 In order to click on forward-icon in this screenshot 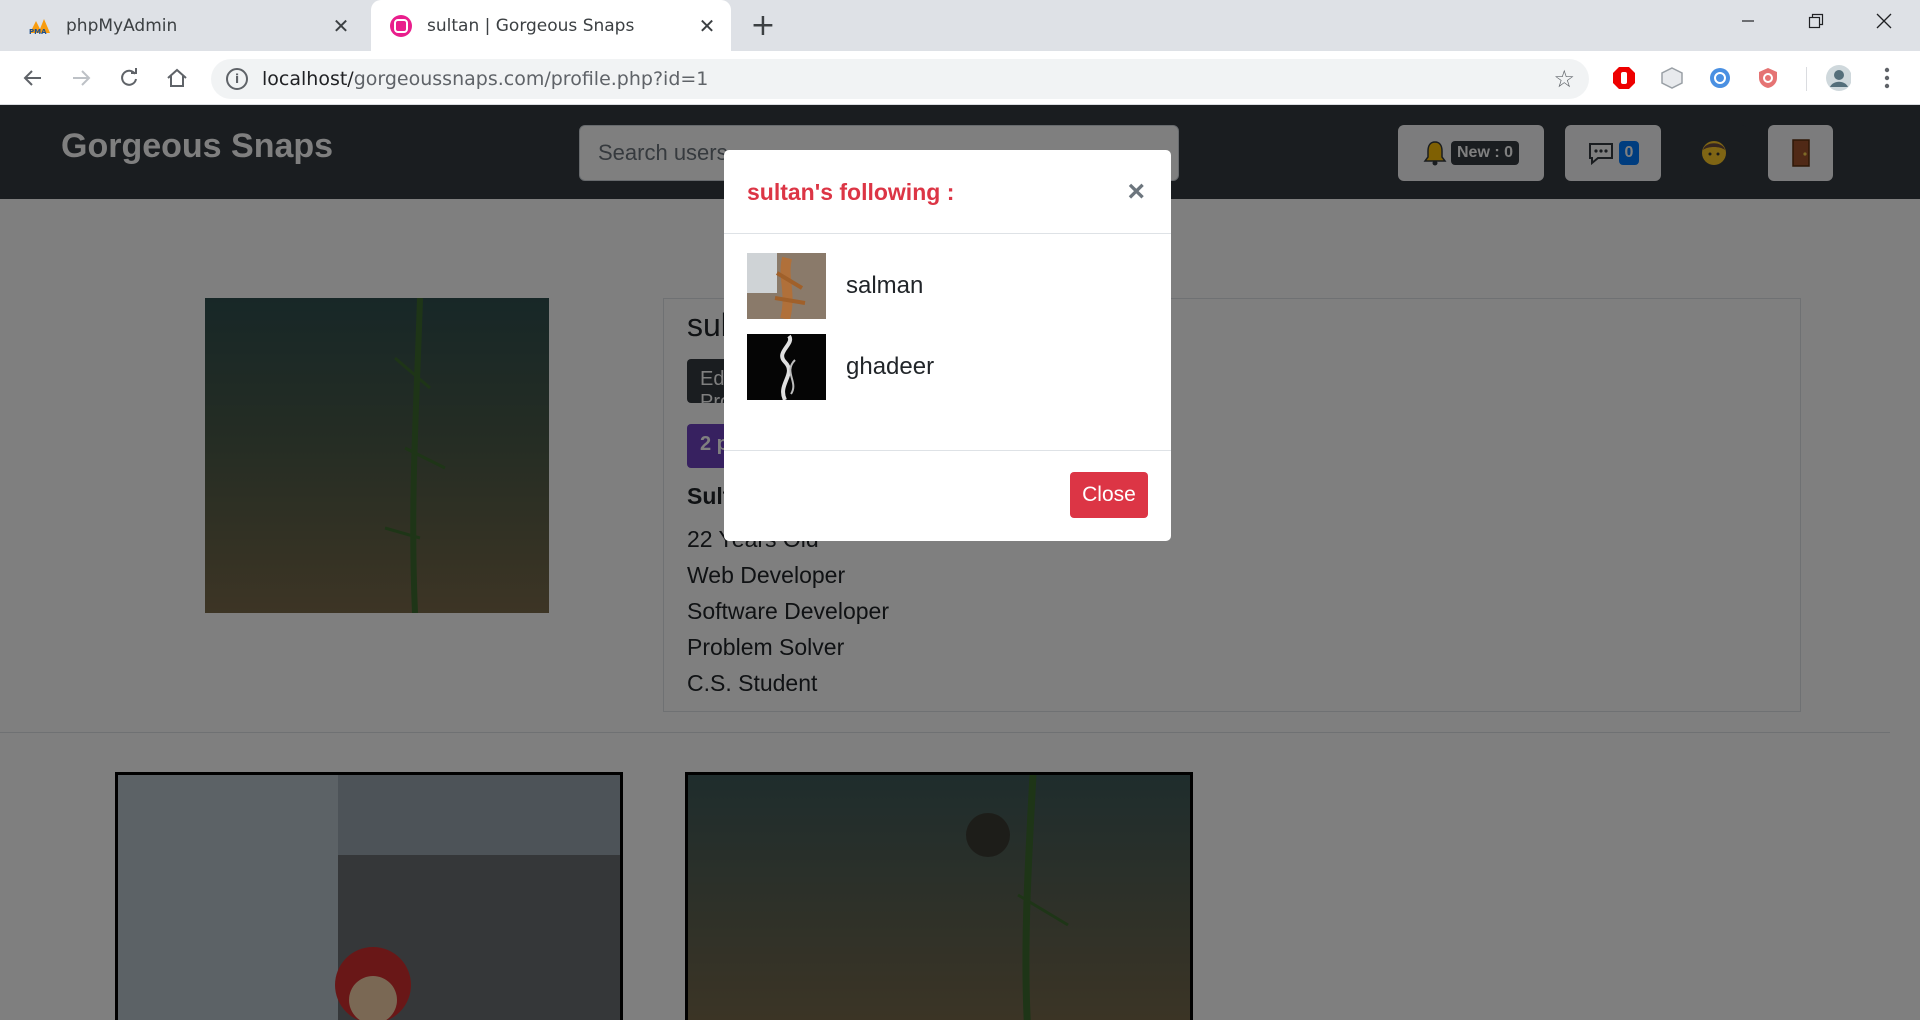, I will do `click(81, 78)`.